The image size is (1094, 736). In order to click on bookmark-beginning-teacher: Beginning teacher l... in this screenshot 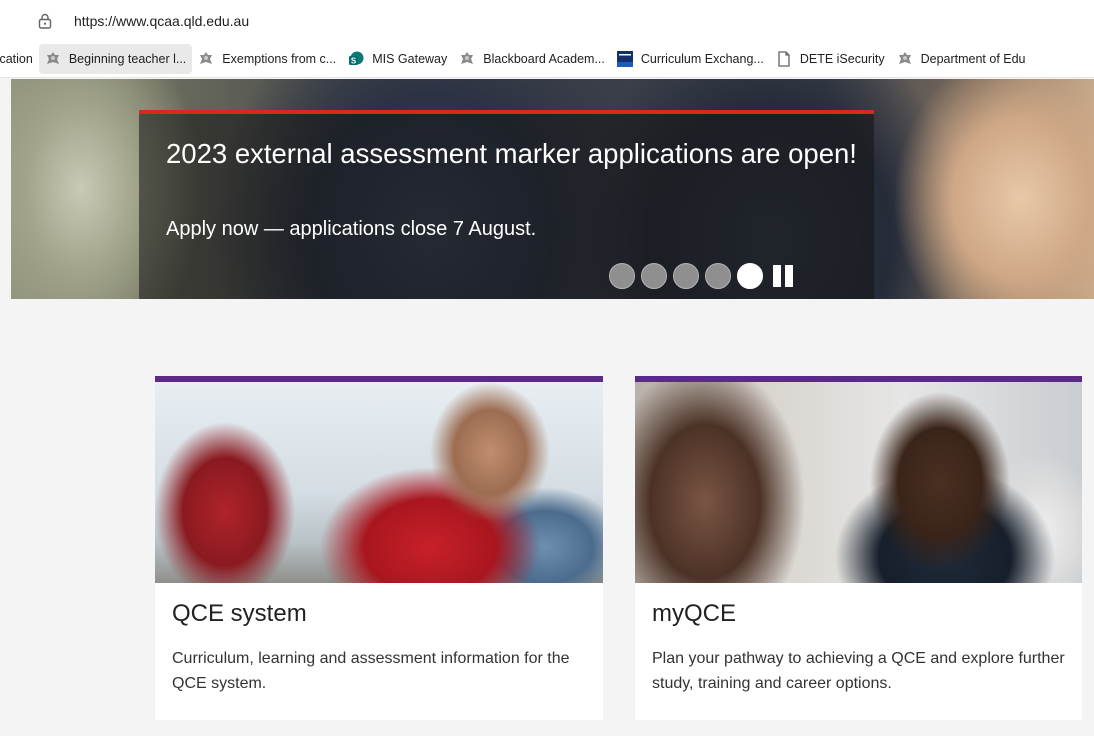, I will do `click(115, 58)`.